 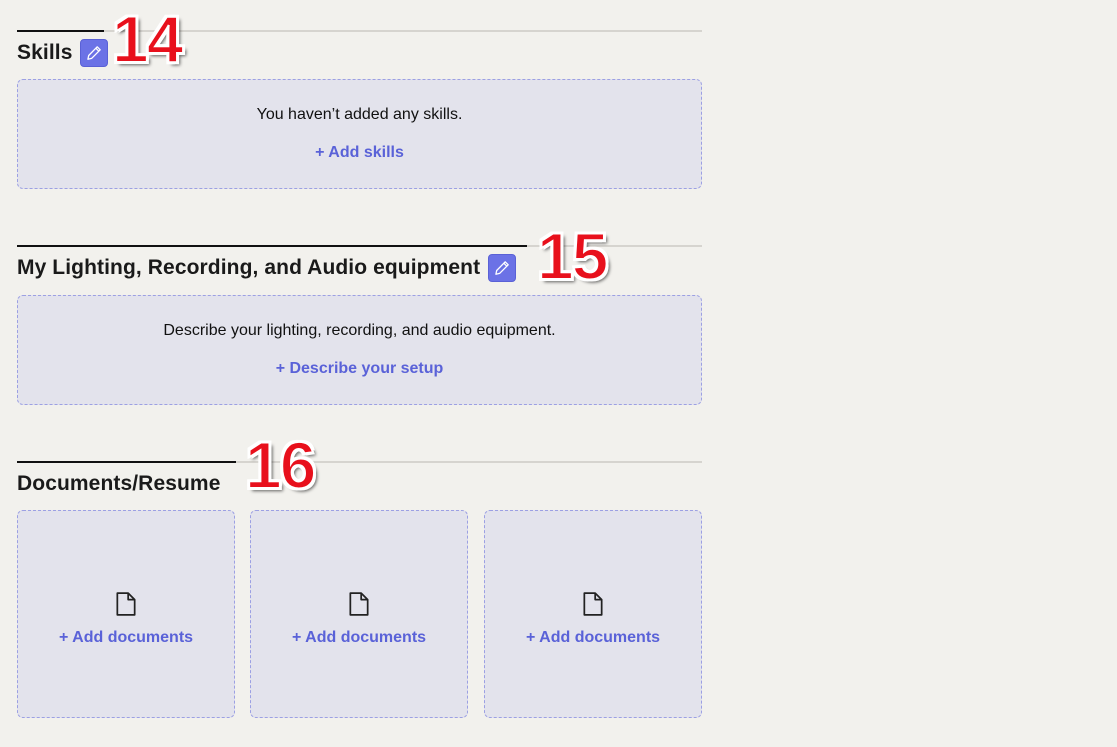 I want to click on annotation-marker-16: 16, so click(x=280, y=465).